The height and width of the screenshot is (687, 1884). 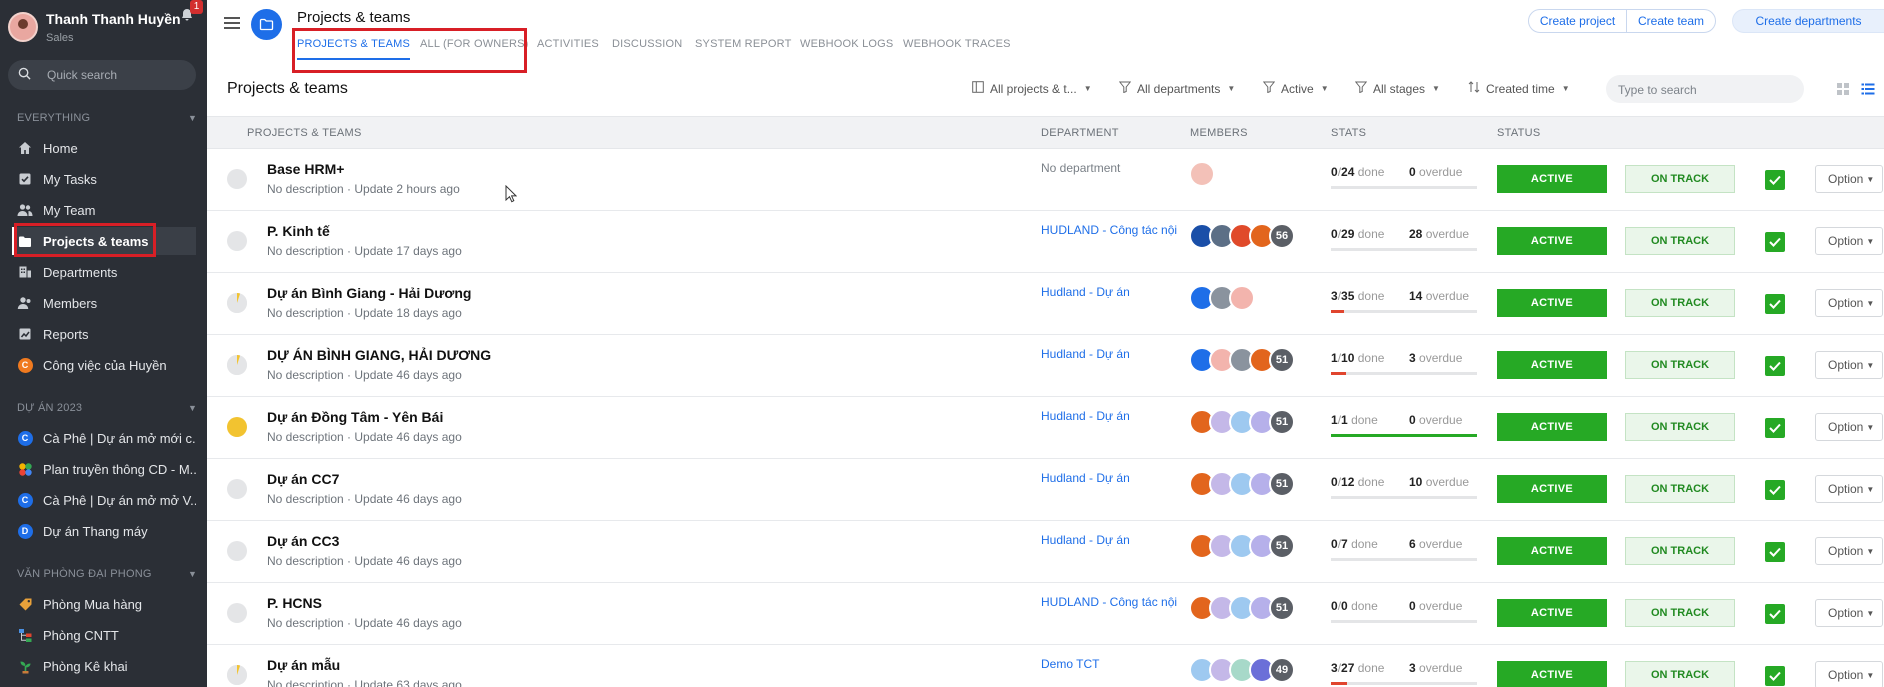 What do you see at coordinates (304, 133) in the screenshot?
I see `column-header-projects: PROJECTS & TEAMS` at bounding box center [304, 133].